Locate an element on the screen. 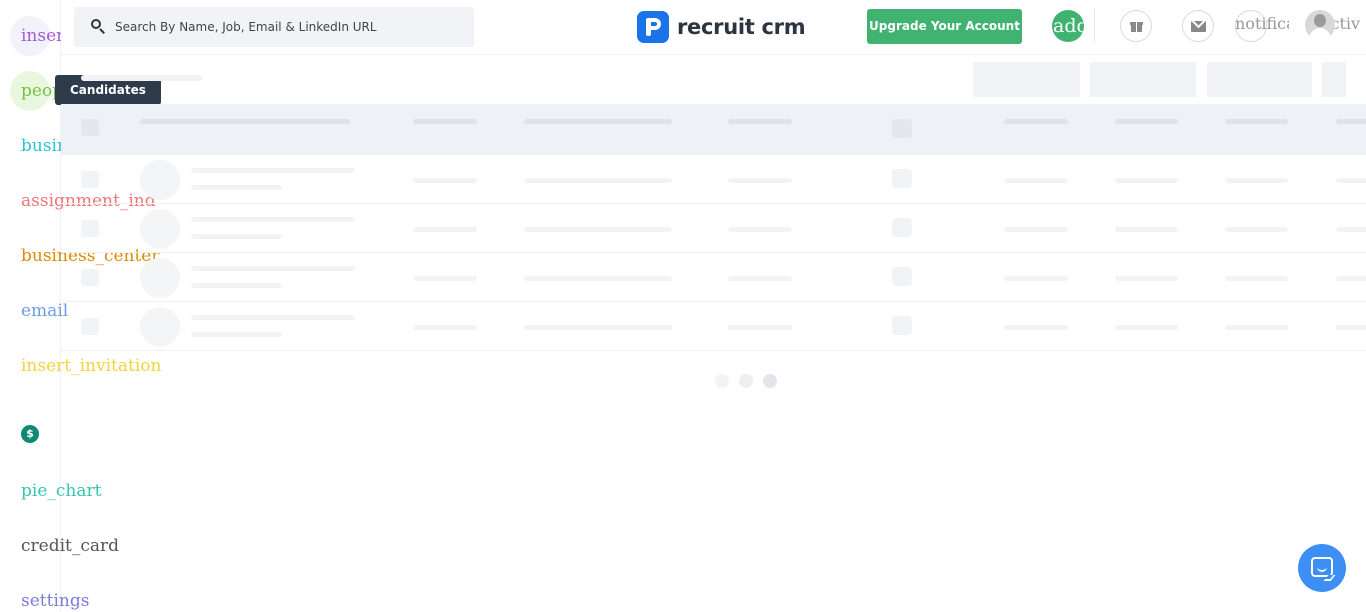 Image resolution: width=1366 pixels, height=612 pixels. logo: recruit crm is located at coordinates (721, 27).